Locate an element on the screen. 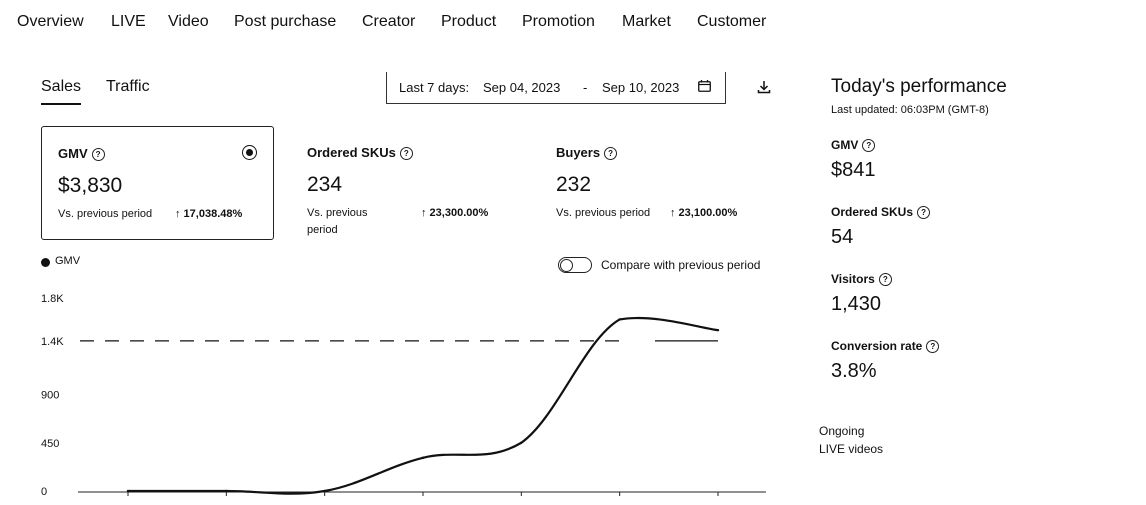 This screenshot has height=505, width=1146. metric-title-ordered-skus: Ordered SKUs? is located at coordinates (360, 152).